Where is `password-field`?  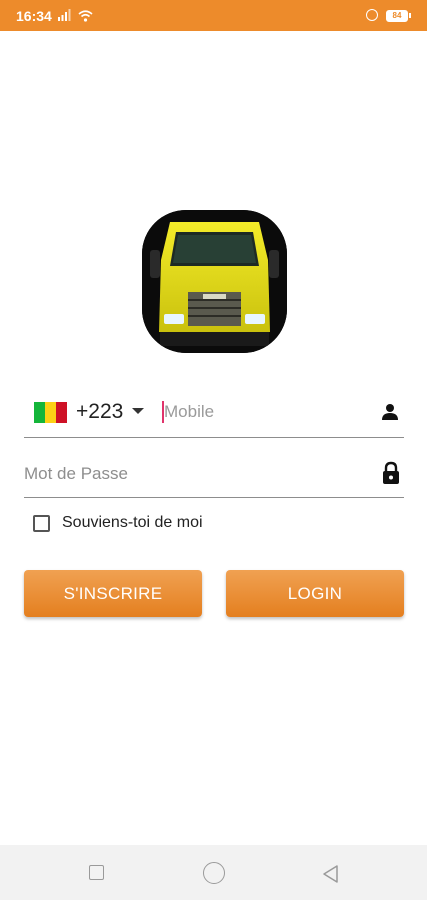
password-field is located at coordinates (214, 475).